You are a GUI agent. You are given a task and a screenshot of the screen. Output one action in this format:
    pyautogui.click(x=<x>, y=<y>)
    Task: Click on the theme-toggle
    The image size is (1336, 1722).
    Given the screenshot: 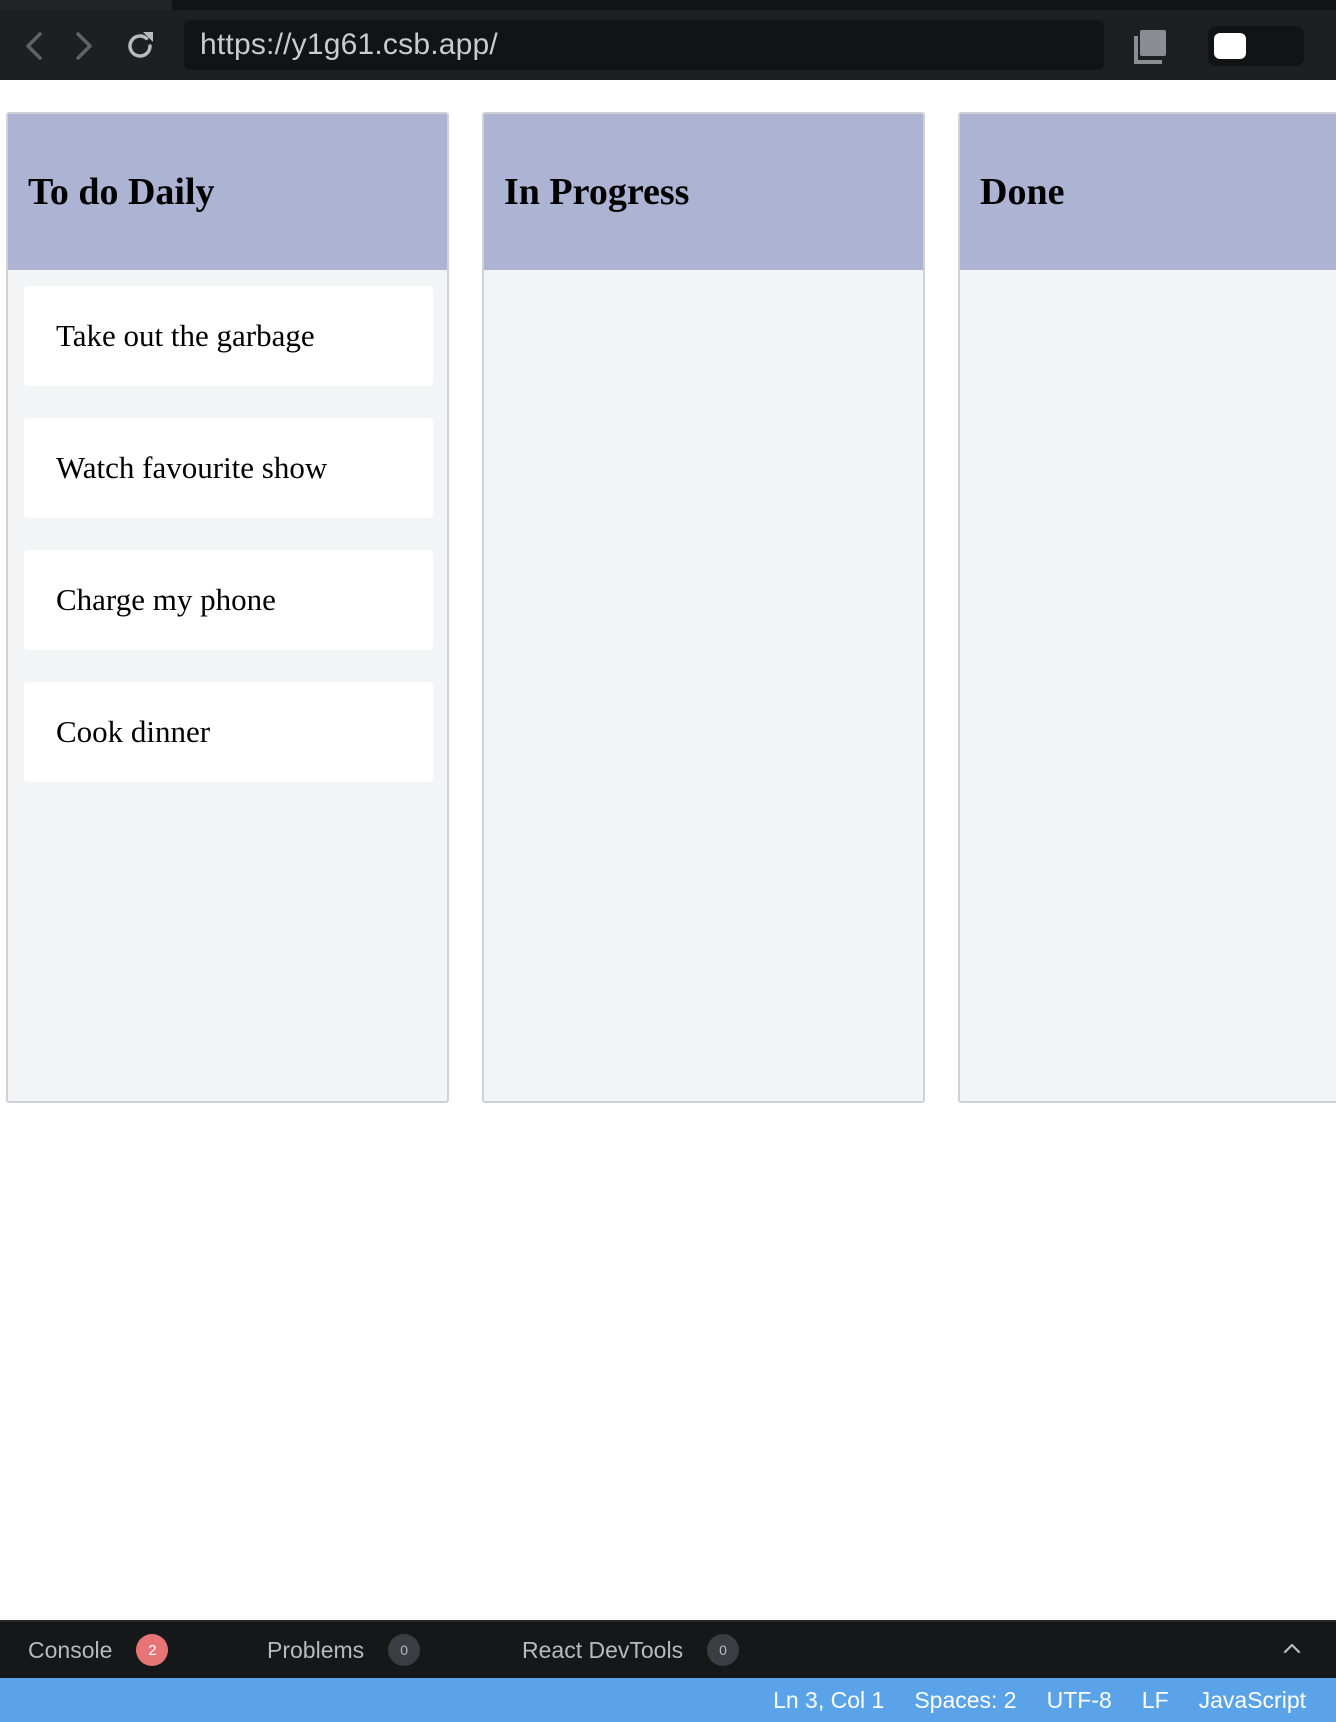 What is the action you would take?
    pyautogui.click(x=1256, y=46)
    